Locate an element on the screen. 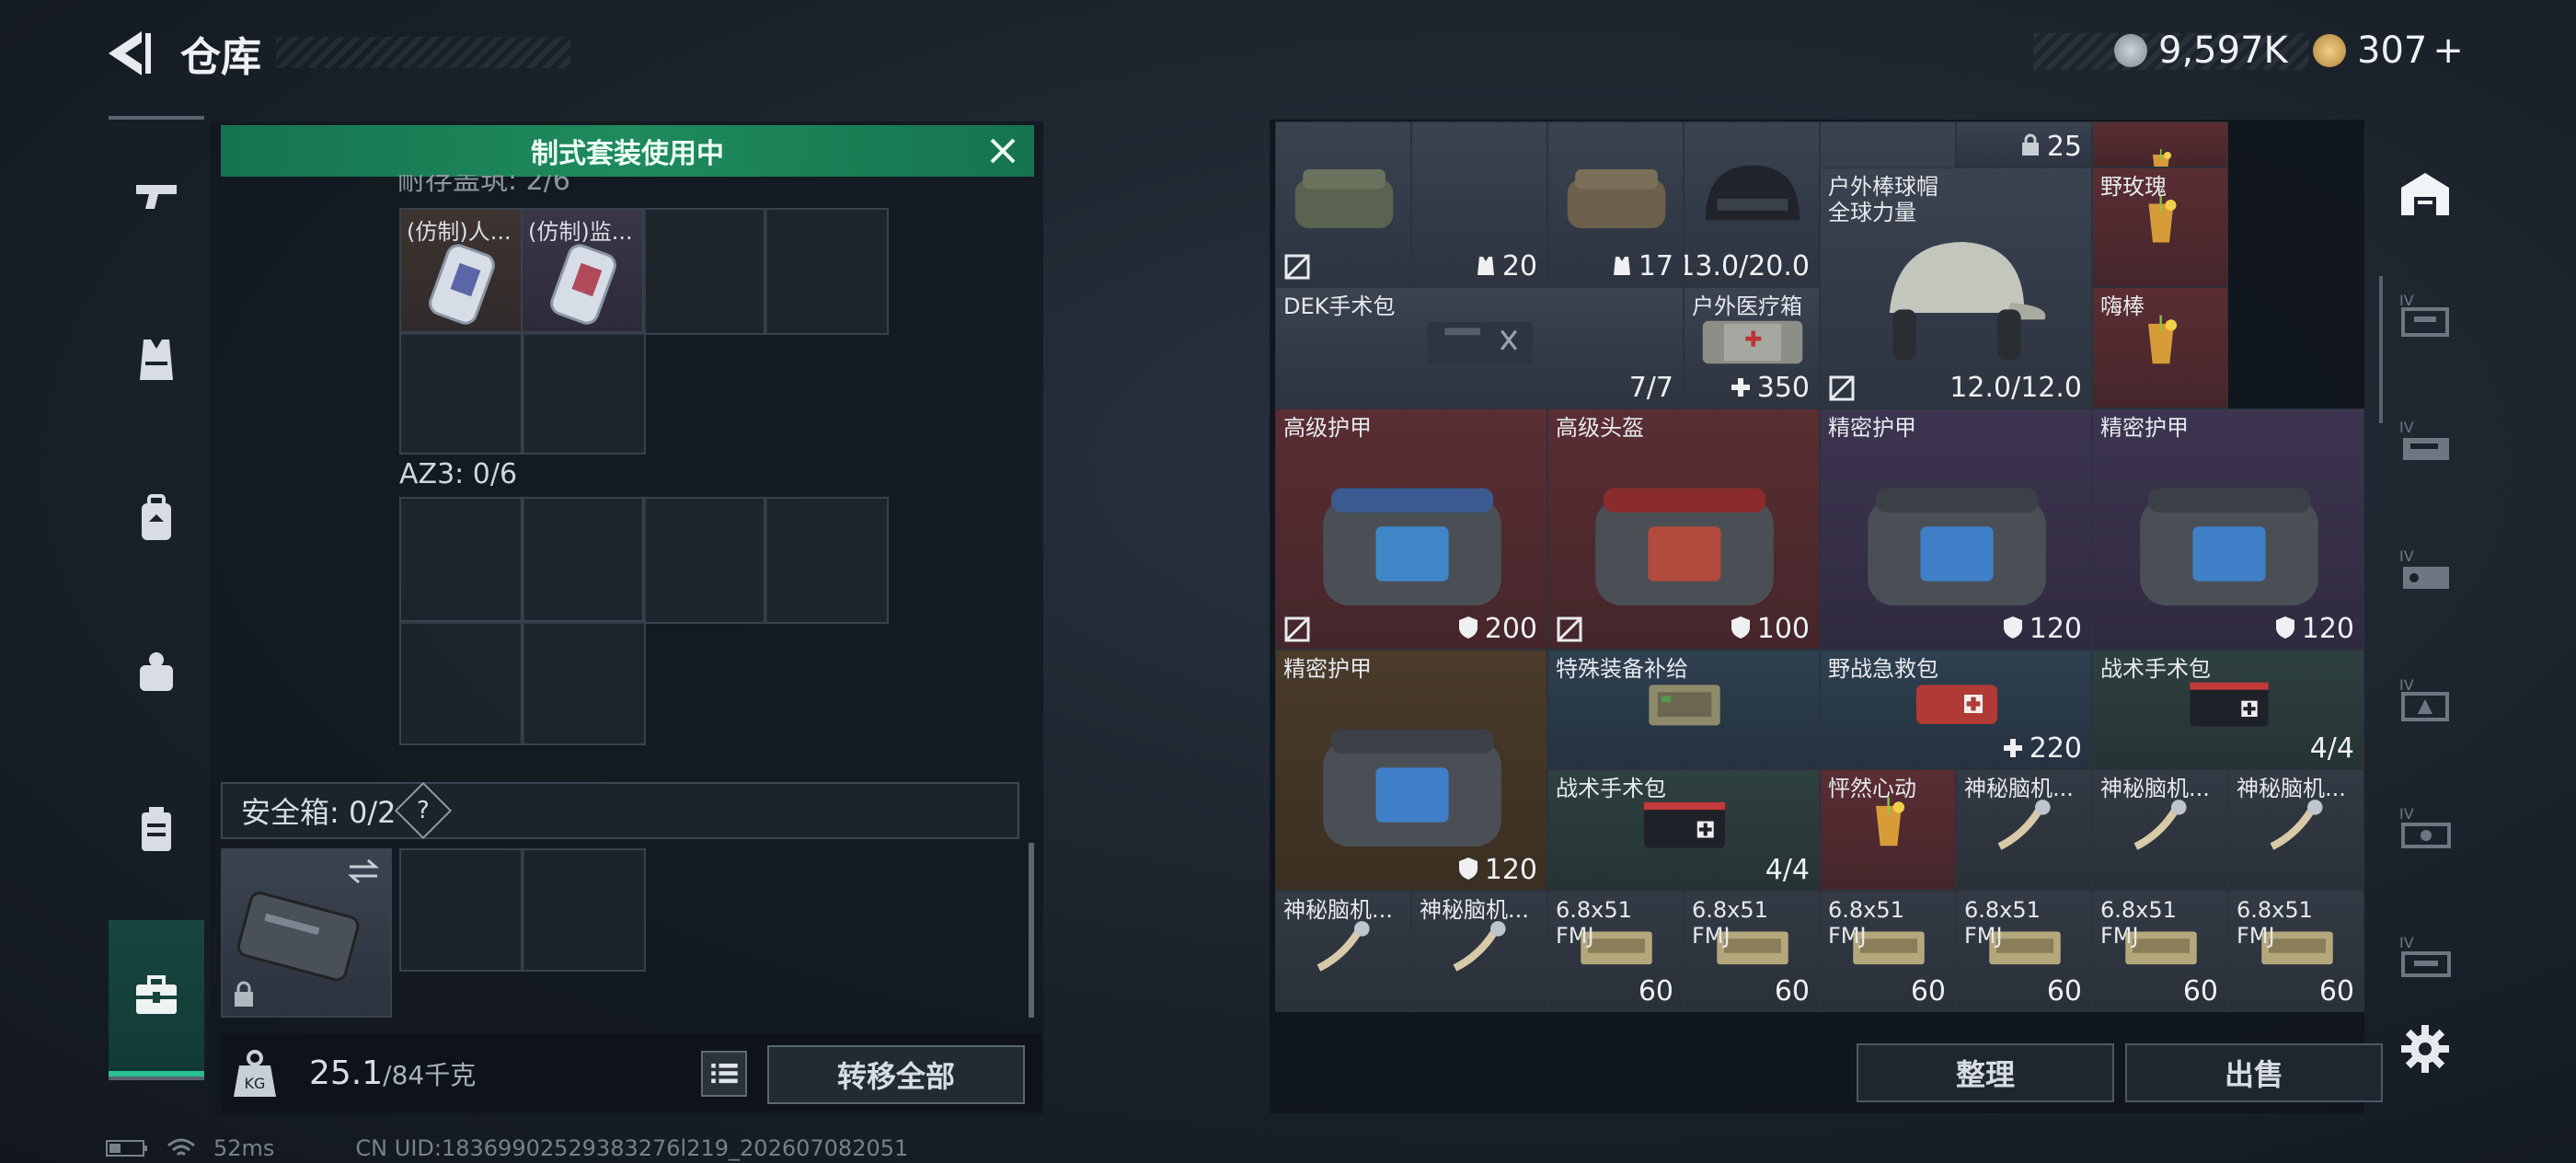 The image size is (2576, 1163). tab-storage-2: IV is located at coordinates (2425, 315).